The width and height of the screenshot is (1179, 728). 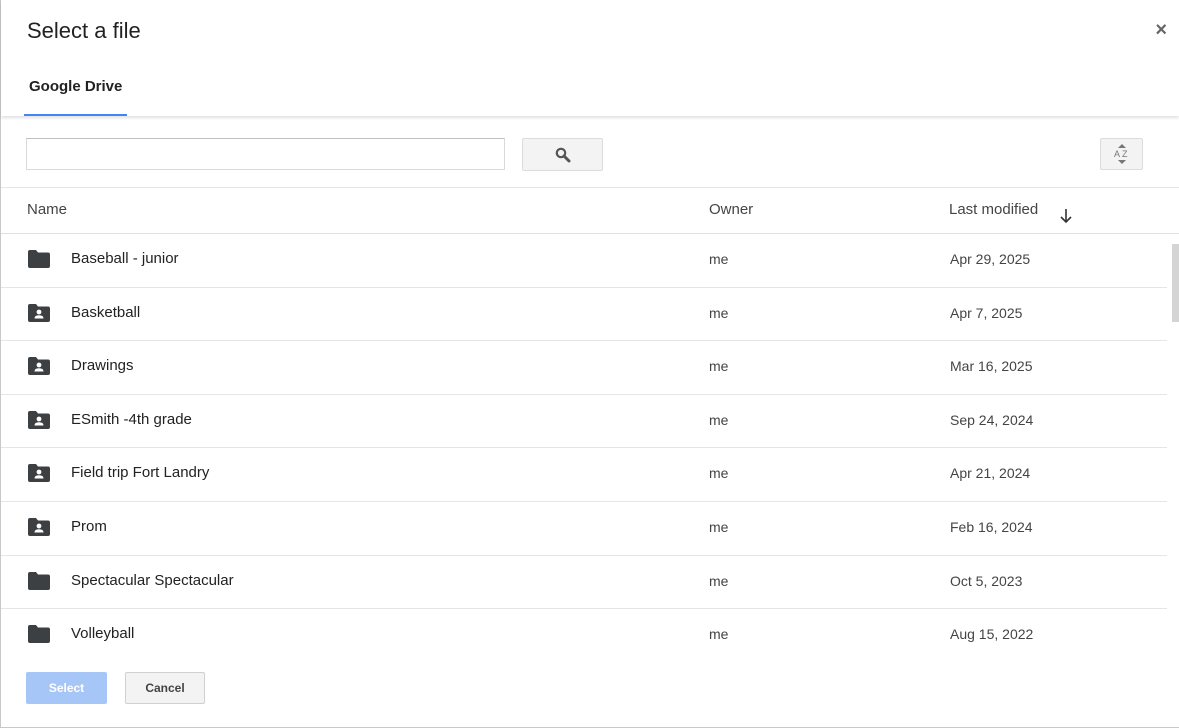 I want to click on column-header-owner: Owner, so click(x=731, y=209).